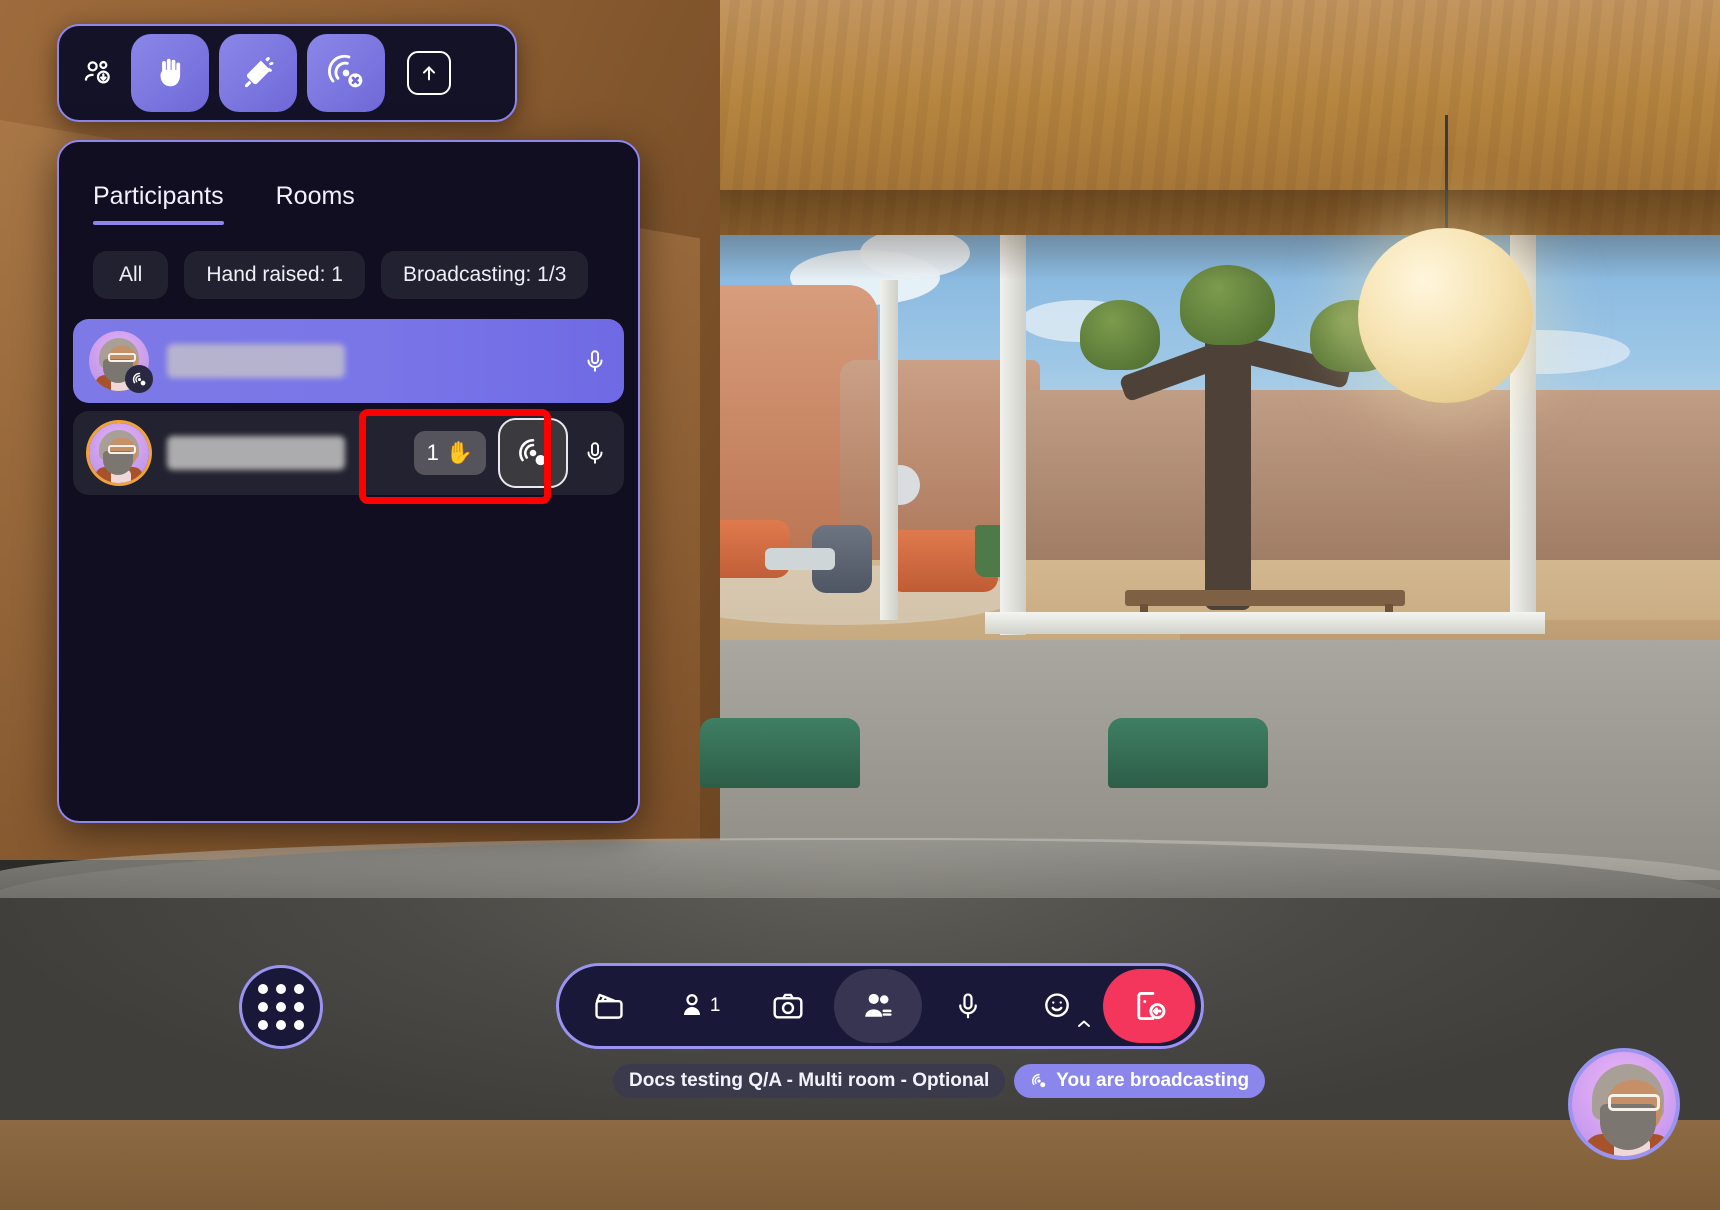 The image size is (1720, 1210). Describe the element at coordinates (348, 361) in the screenshot. I see `participant-row` at that location.